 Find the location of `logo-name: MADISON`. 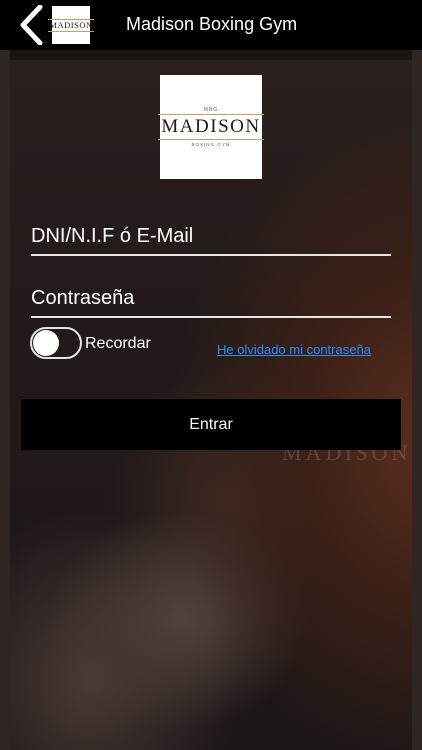

logo-name: MADISON is located at coordinates (211, 127).